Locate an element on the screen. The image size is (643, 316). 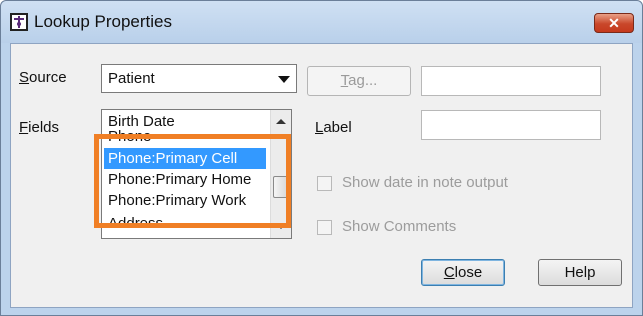
window-title: Lookup Properties is located at coordinates (103, 21).